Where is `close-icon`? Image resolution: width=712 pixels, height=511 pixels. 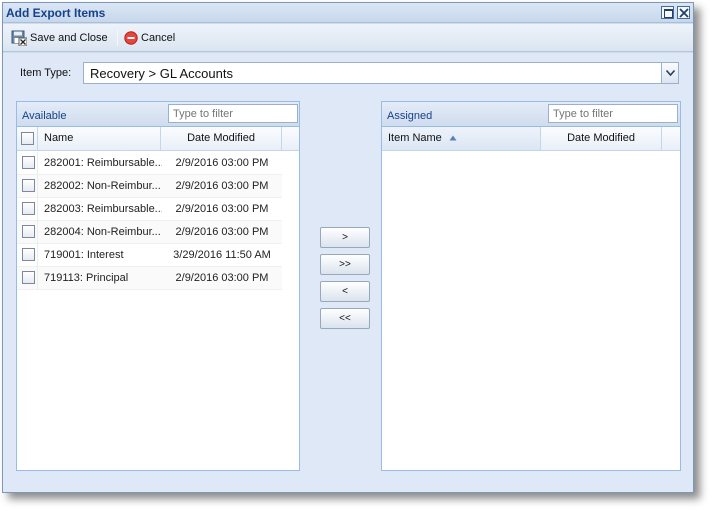 close-icon is located at coordinates (683, 12).